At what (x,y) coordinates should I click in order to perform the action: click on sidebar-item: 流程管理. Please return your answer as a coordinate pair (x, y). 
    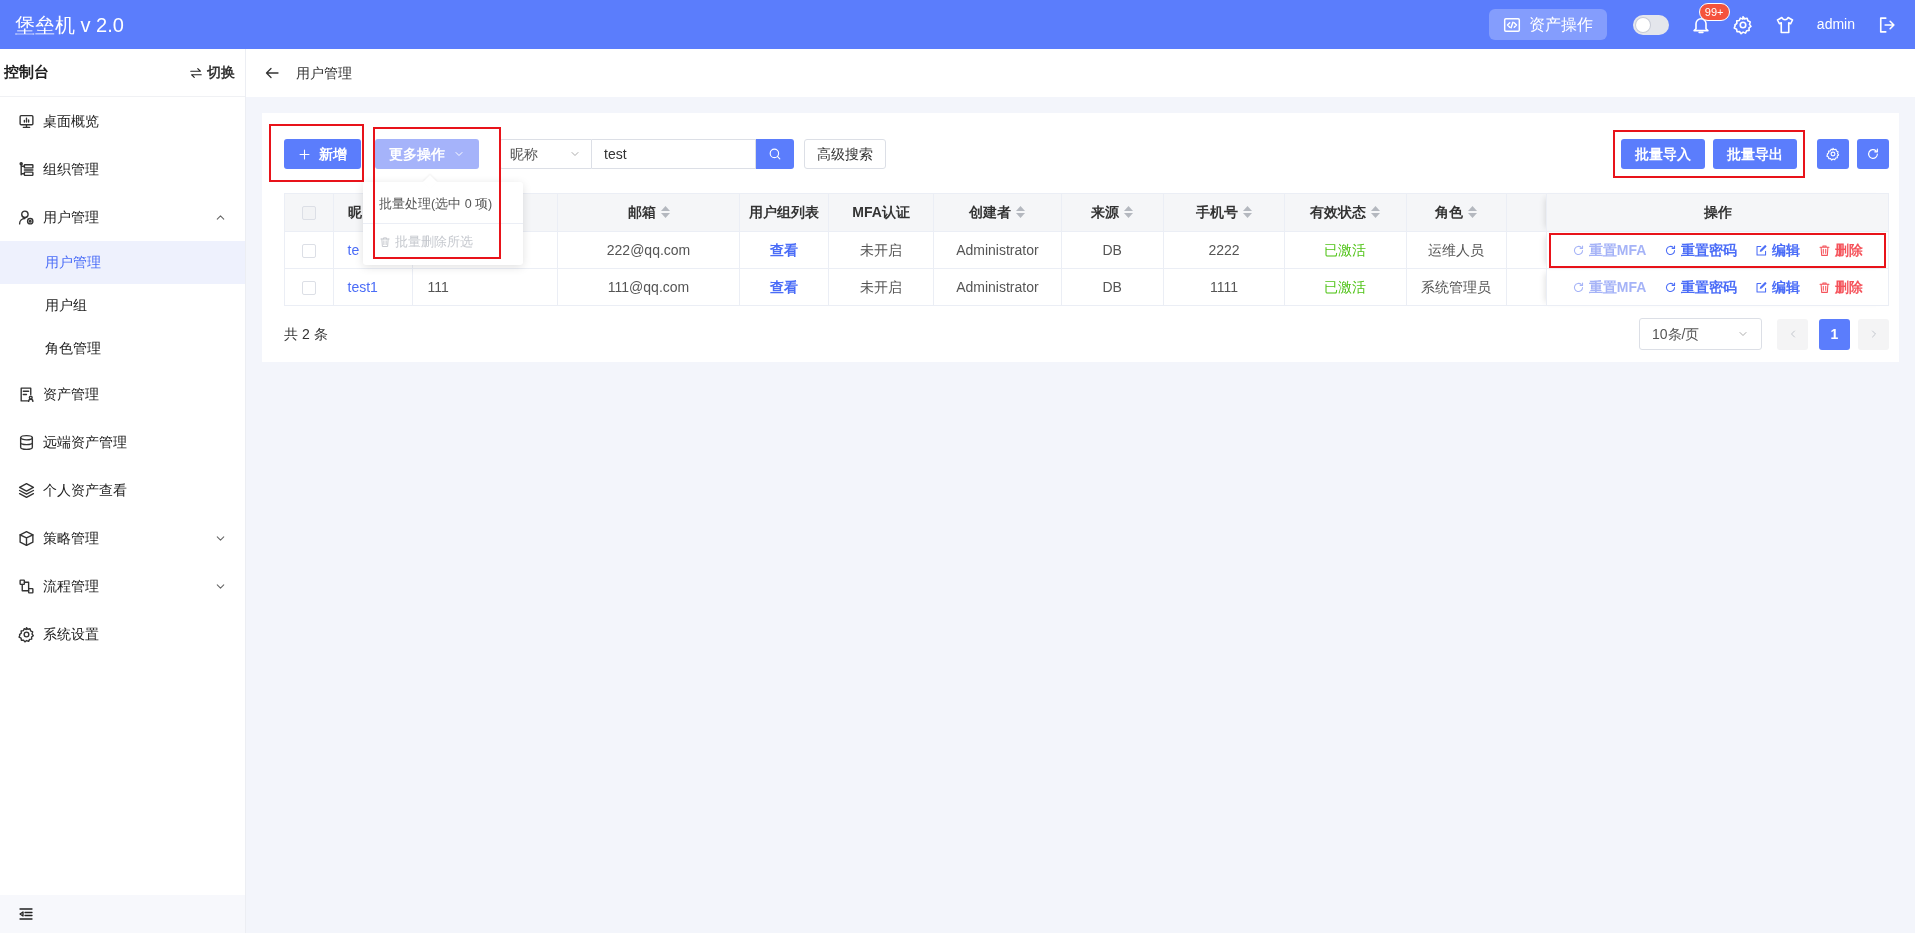
    Looking at the image, I should click on (122, 586).